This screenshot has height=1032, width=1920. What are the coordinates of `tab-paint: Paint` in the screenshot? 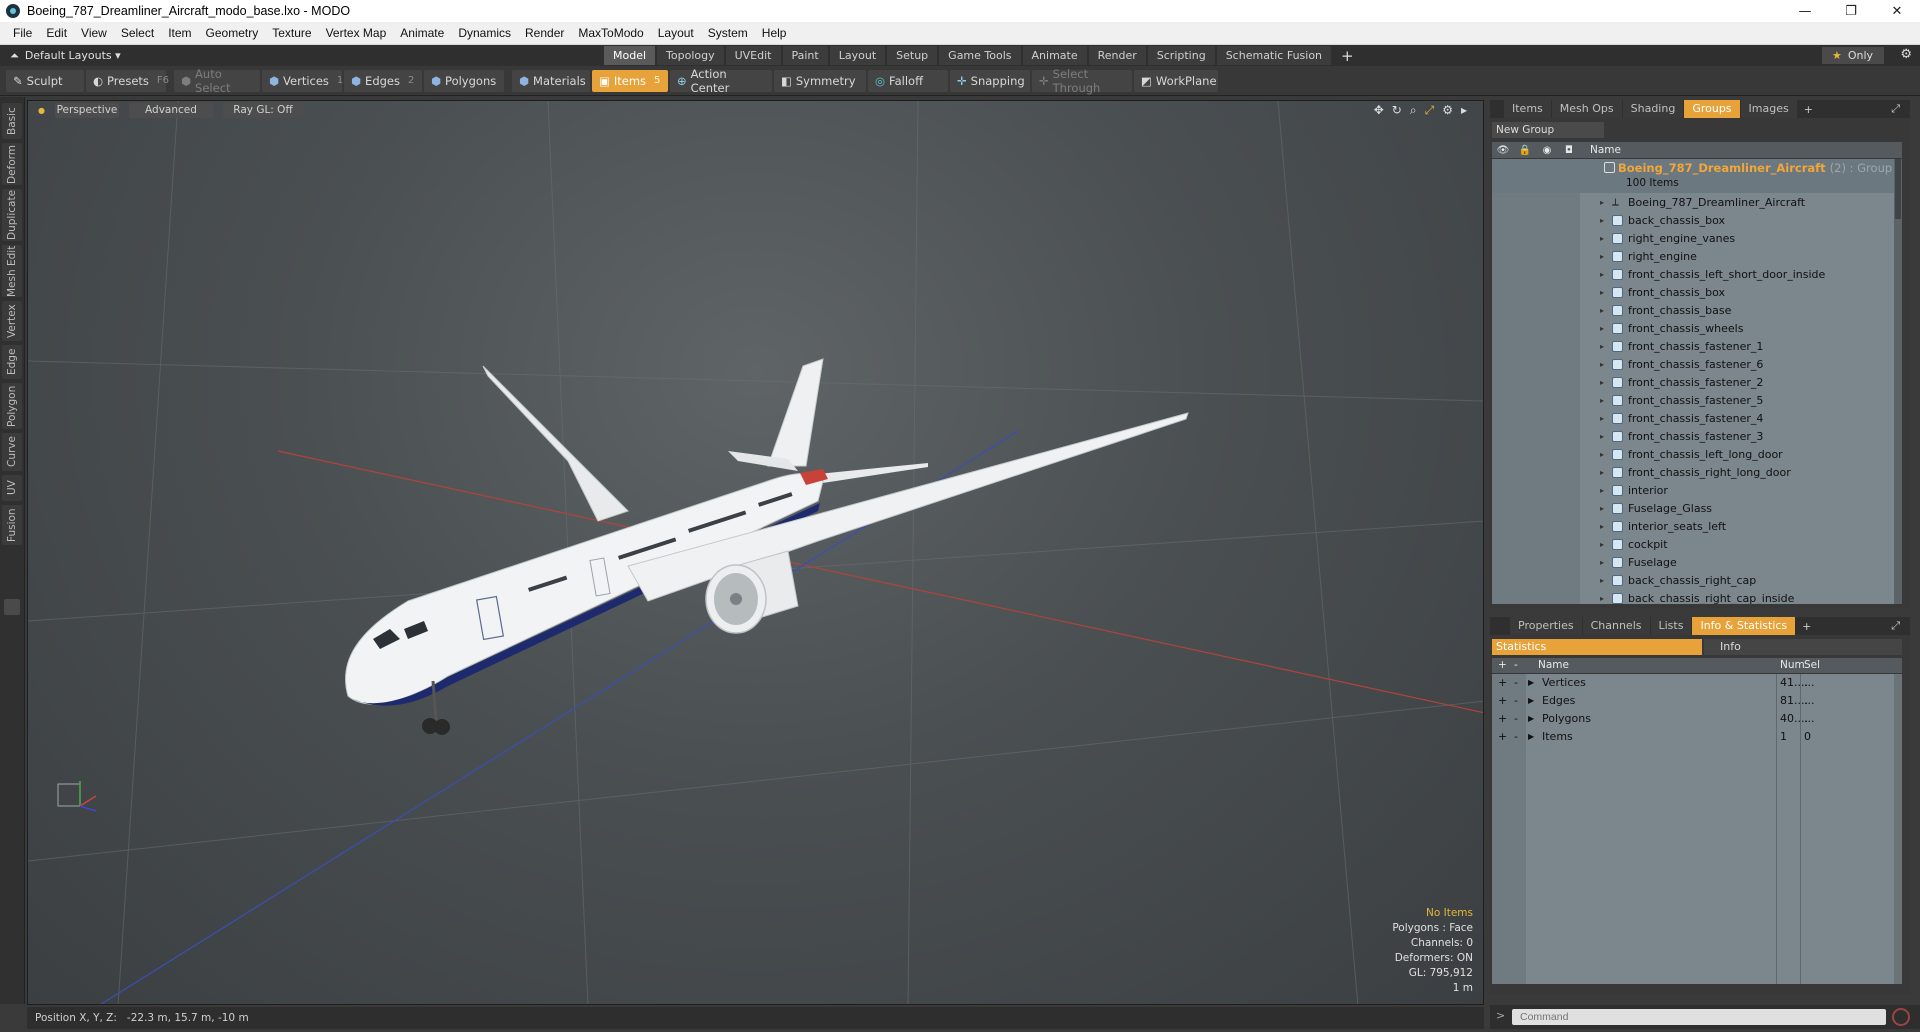 It's located at (805, 55).